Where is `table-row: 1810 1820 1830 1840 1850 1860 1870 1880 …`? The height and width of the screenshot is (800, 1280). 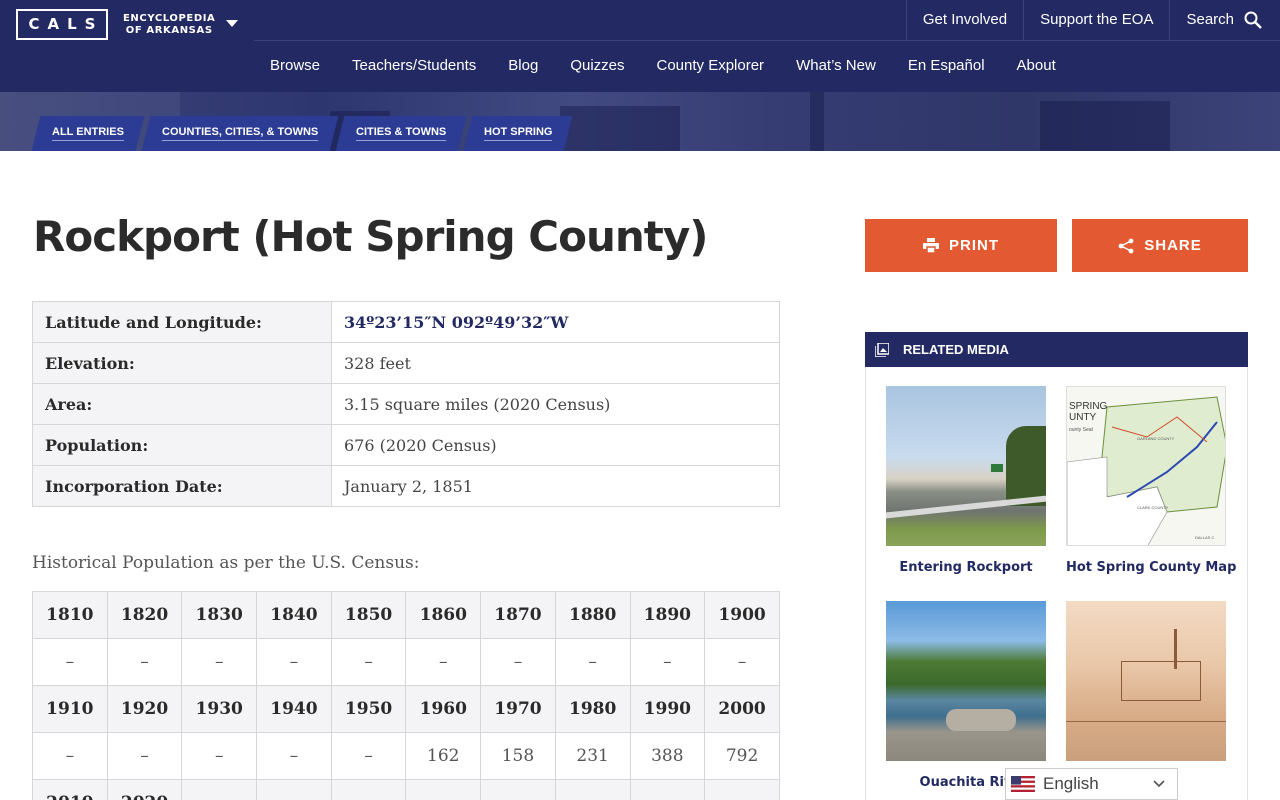 table-row: 1810 1820 1830 1840 1850 1860 1870 1880 … is located at coordinates (406, 615).